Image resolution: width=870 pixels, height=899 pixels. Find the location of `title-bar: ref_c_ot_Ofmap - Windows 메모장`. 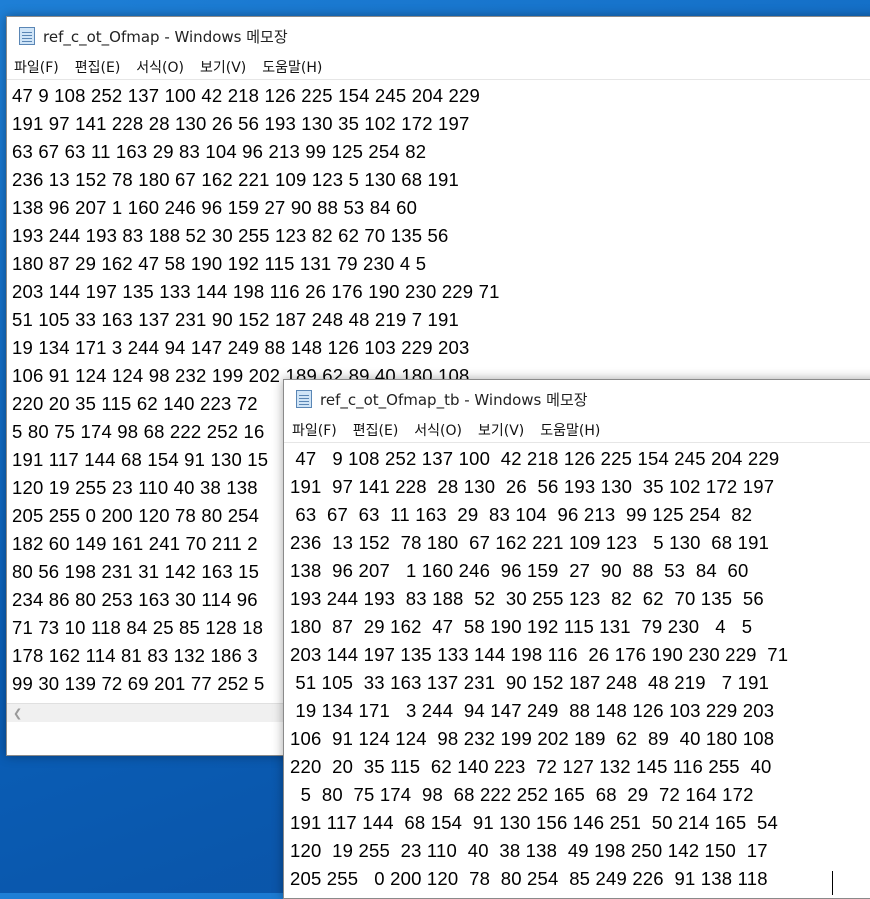

title-bar: ref_c_ot_Ofmap - Windows 메모장 is located at coordinates (438, 36).